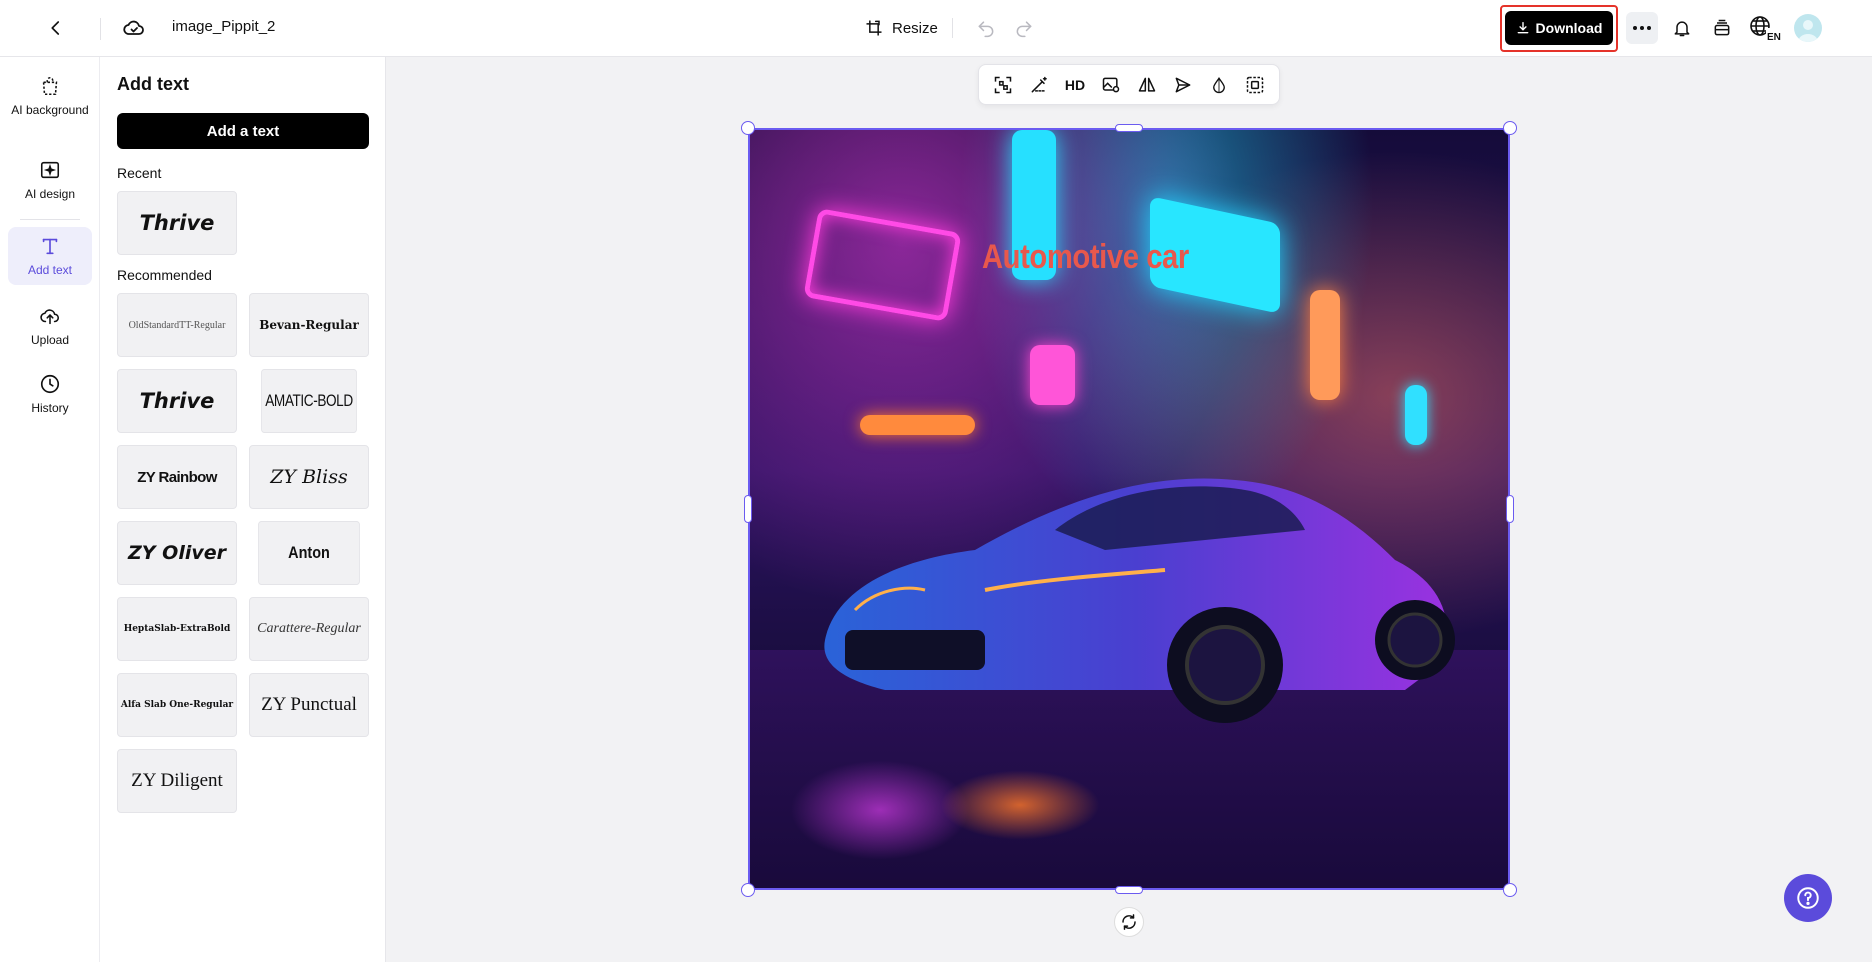 The height and width of the screenshot is (962, 1872). What do you see at coordinates (243, 131) in the screenshot?
I see `add-a-text-button: Add a text` at bounding box center [243, 131].